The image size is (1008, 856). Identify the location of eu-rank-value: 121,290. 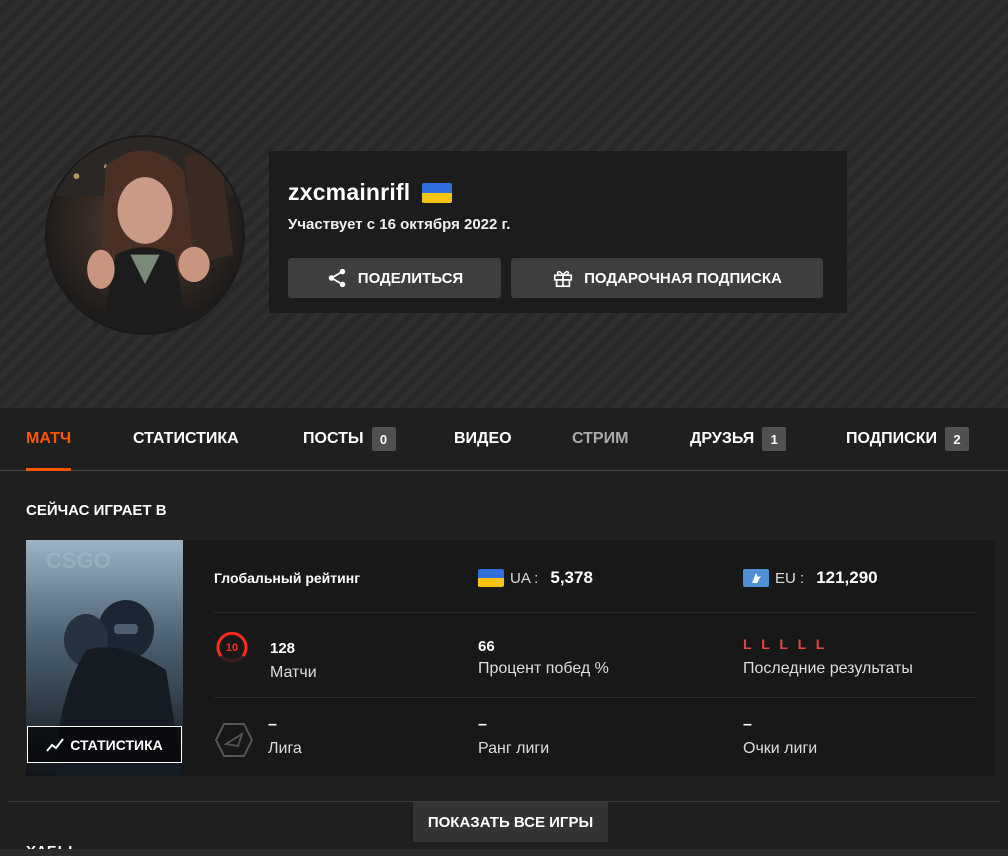
(847, 577).